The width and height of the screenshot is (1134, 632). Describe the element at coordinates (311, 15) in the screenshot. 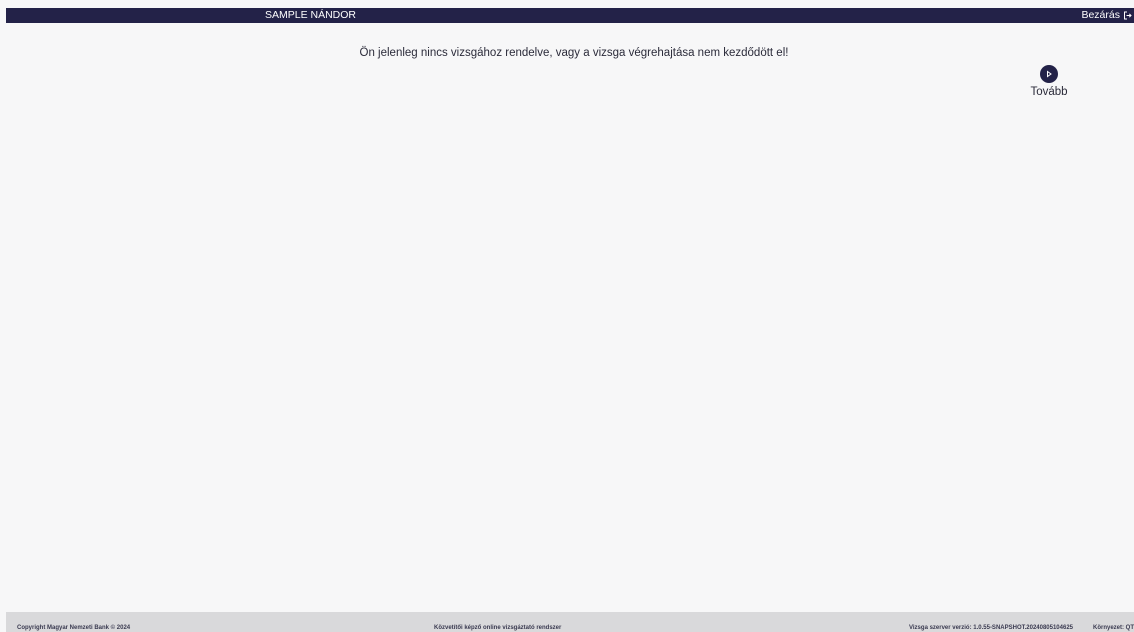

I see `user-name: SAMPLE NÁNDOR` at that location.